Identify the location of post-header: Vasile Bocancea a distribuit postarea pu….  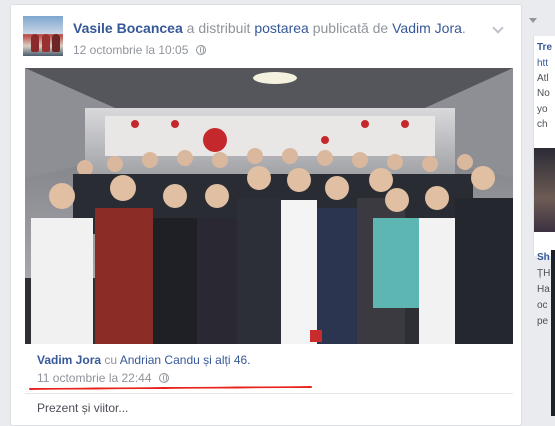
(267, 38).